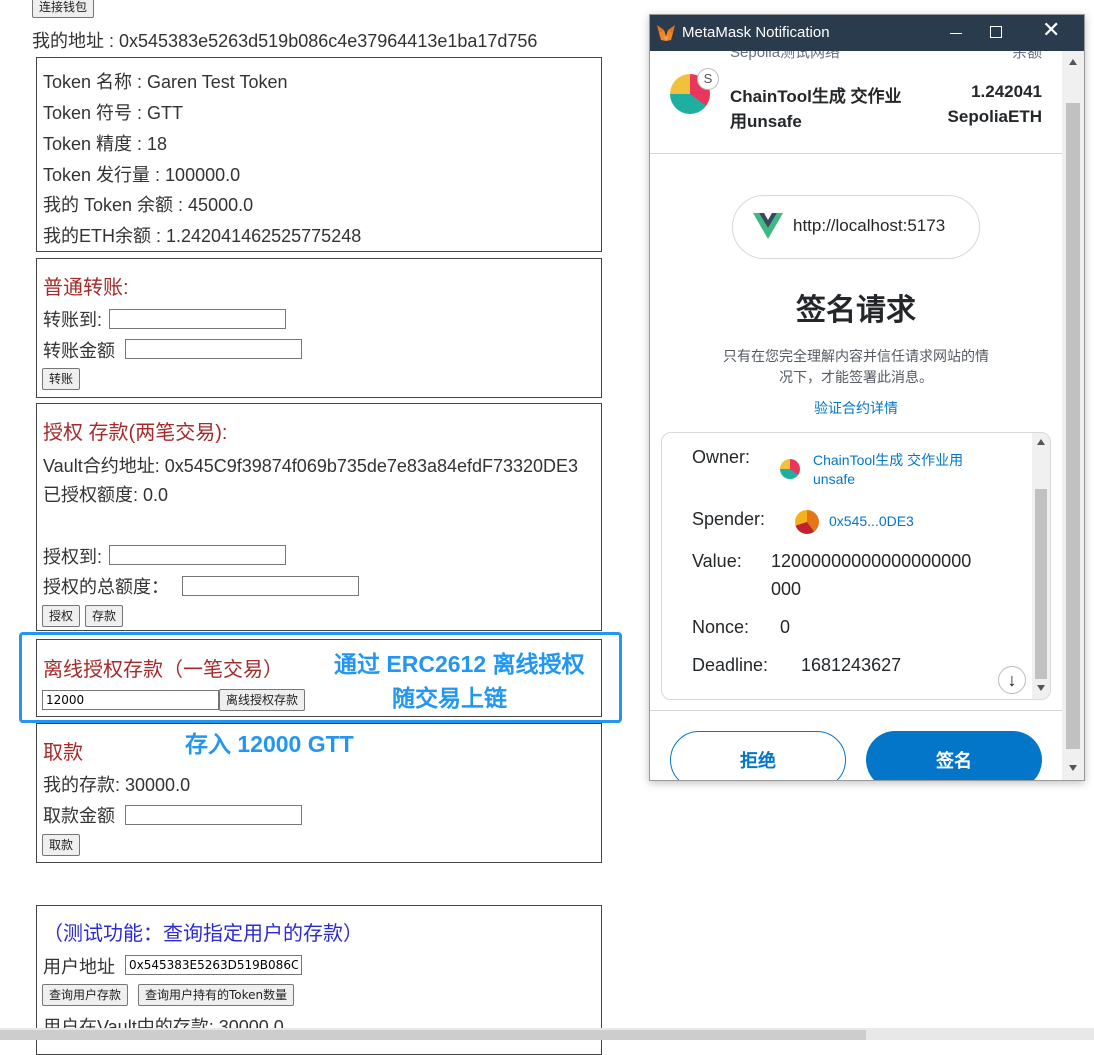 This screenshot has height=1055, width=1094. I want to click on user-address-input, so click(213, 965).